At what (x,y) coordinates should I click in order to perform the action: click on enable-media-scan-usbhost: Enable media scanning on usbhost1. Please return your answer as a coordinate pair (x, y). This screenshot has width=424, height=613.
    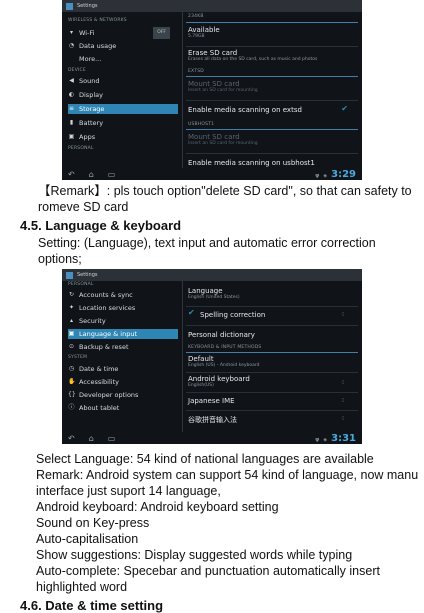
    Looking at the image, I should click on (271, 163).